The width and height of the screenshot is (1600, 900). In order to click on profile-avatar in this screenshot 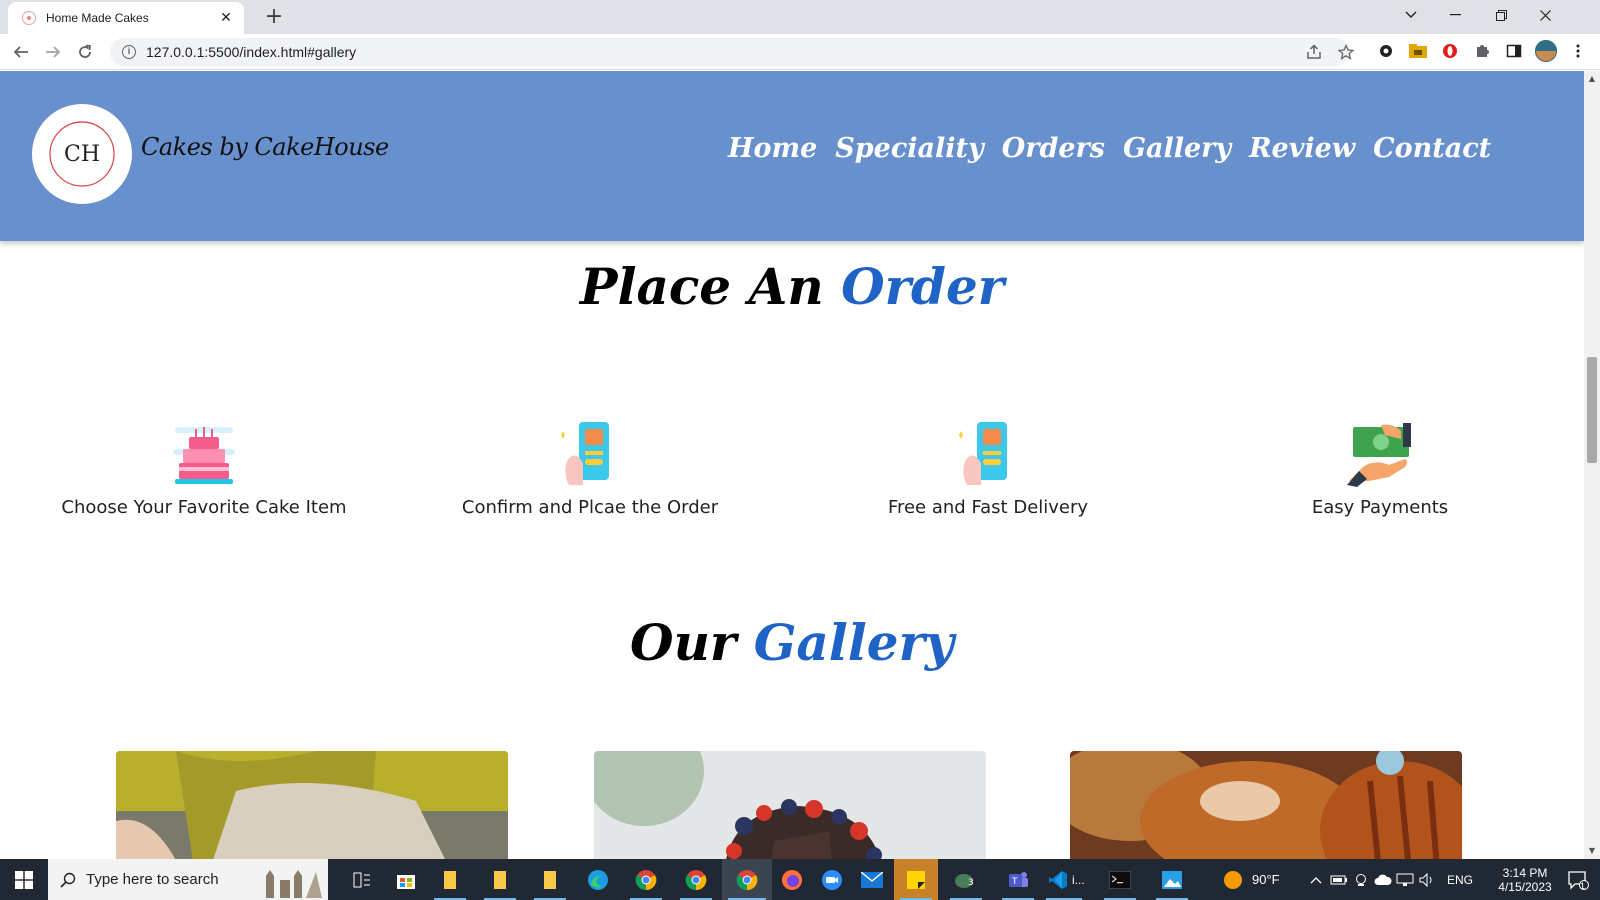, I will do `click(1546, 51)`.